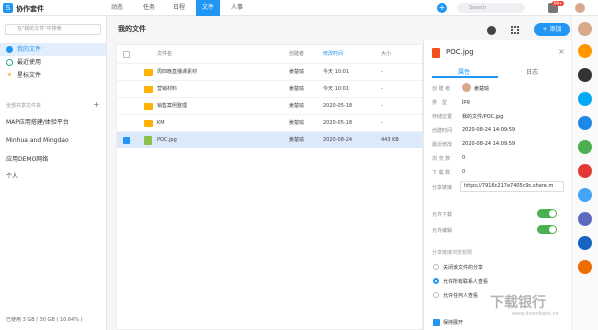 The width and height of the screenshot is (598, 330). What do you see at coordinates (96, 104) in the screenshot?
I see `add-folder-icon: +` at bounding box center [96, 104].